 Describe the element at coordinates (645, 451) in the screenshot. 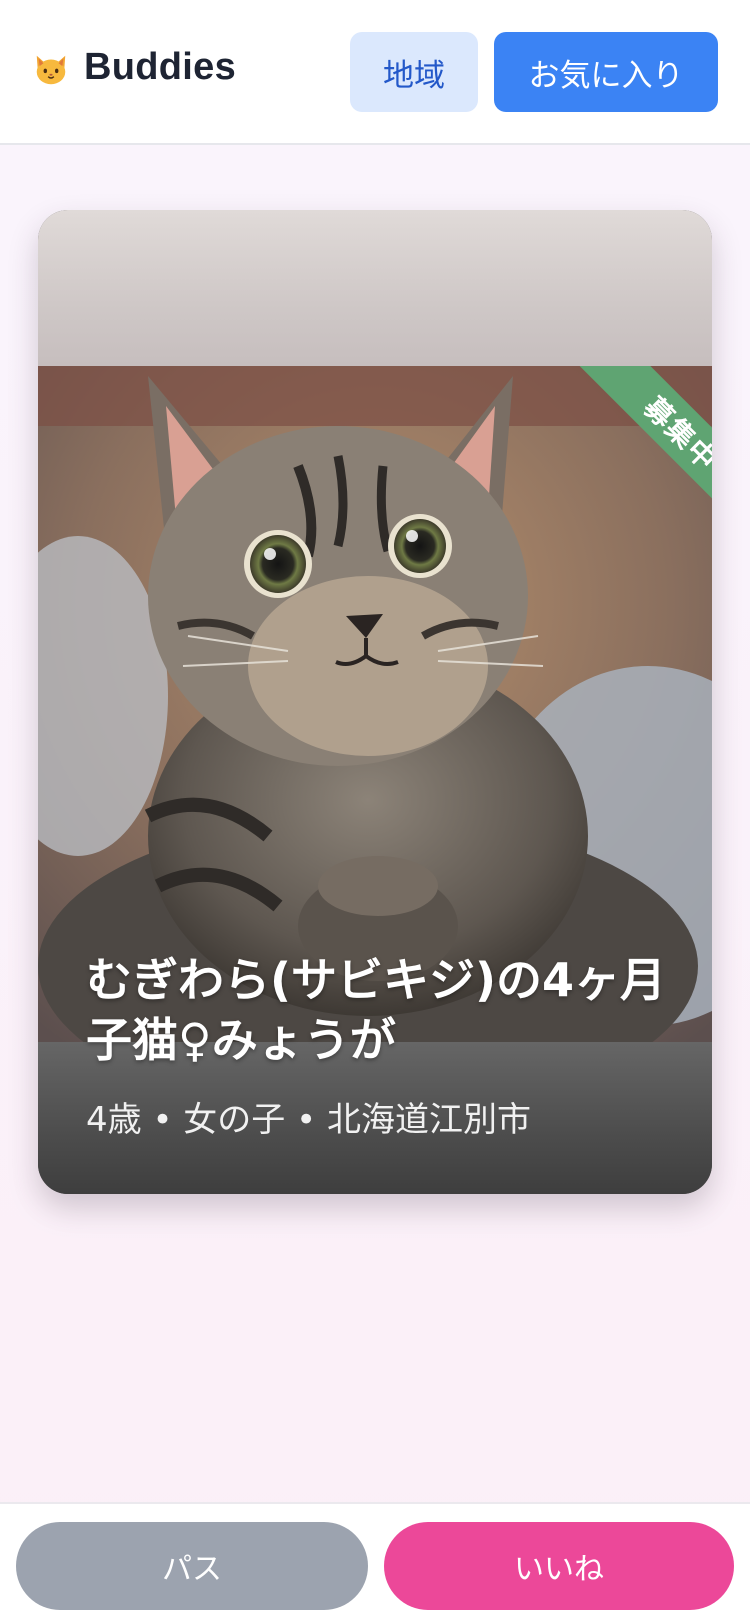

I see `status-ribbon-label: 募集中` at that location.